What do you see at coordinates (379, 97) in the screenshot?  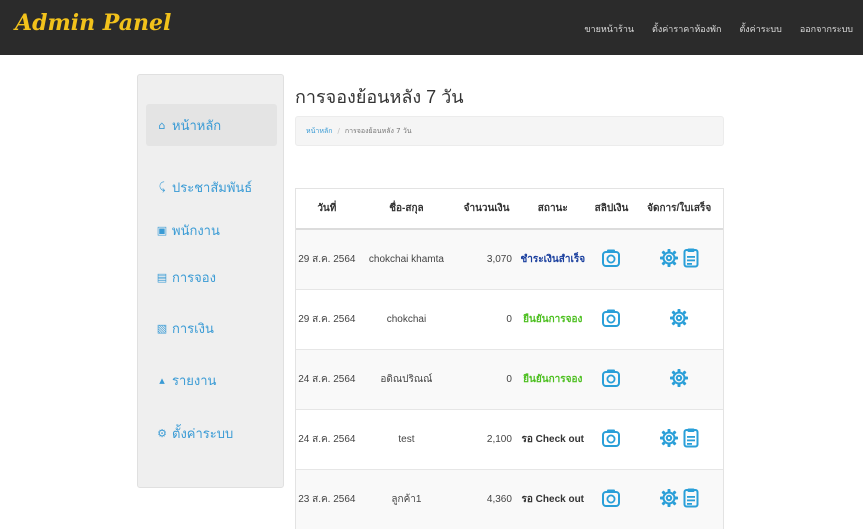 I see `page-title: การจองย้อนหลัง 7 วัน` at bounding box center [379, 97].